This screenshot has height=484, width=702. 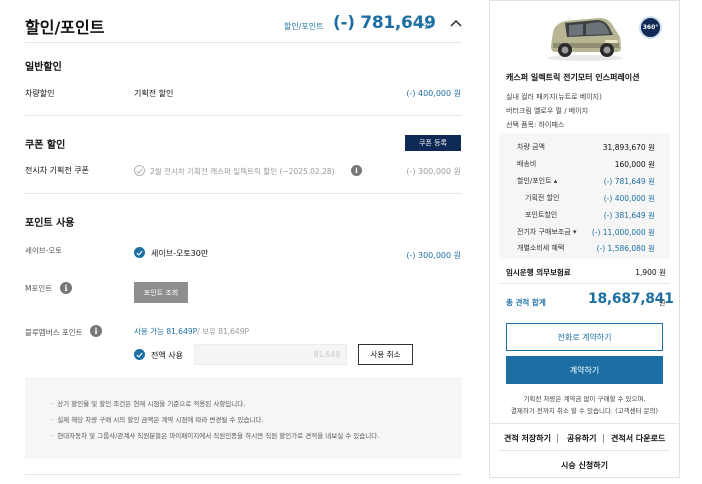 I want to click on coupon-amount: (-) 300,000 원, so click(x=433, y=171).